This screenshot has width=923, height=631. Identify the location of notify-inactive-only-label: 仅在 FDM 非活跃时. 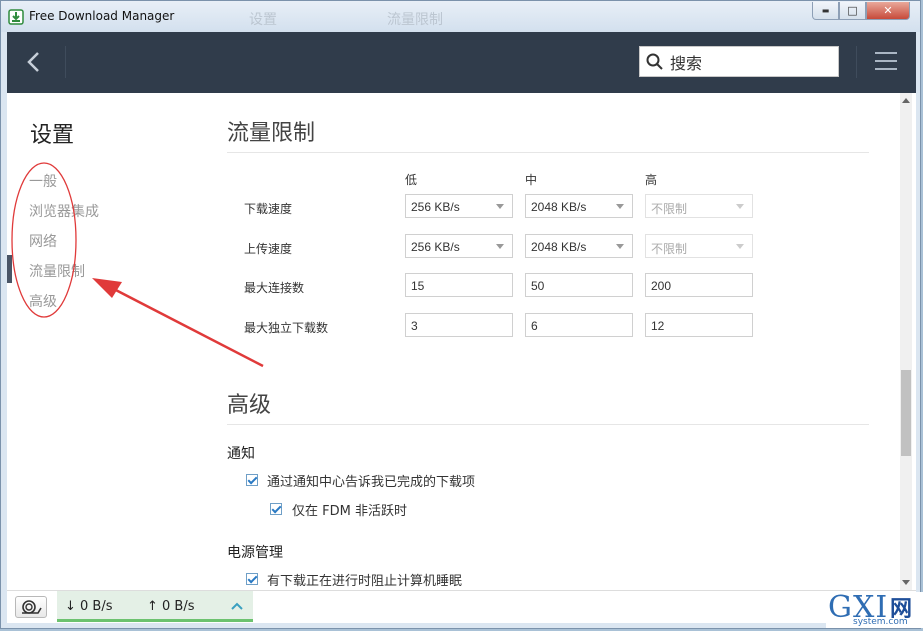
(349, 511).